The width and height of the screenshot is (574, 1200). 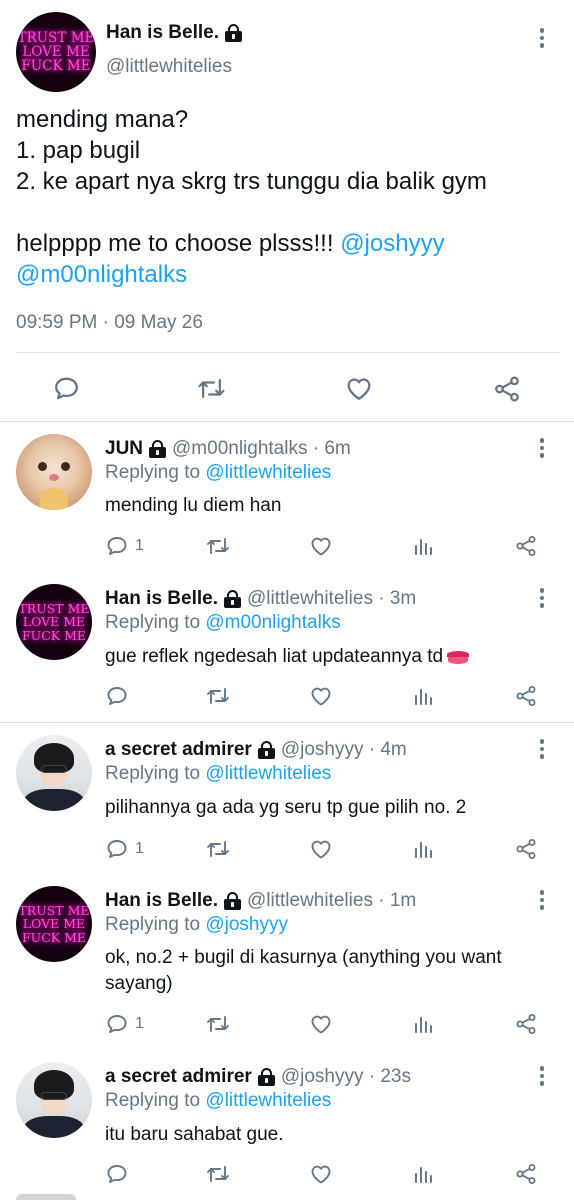 What do you see at coordinates (287, 389) in the screenshot?
I see `tweet-actions` at bounding box center [287, 389].